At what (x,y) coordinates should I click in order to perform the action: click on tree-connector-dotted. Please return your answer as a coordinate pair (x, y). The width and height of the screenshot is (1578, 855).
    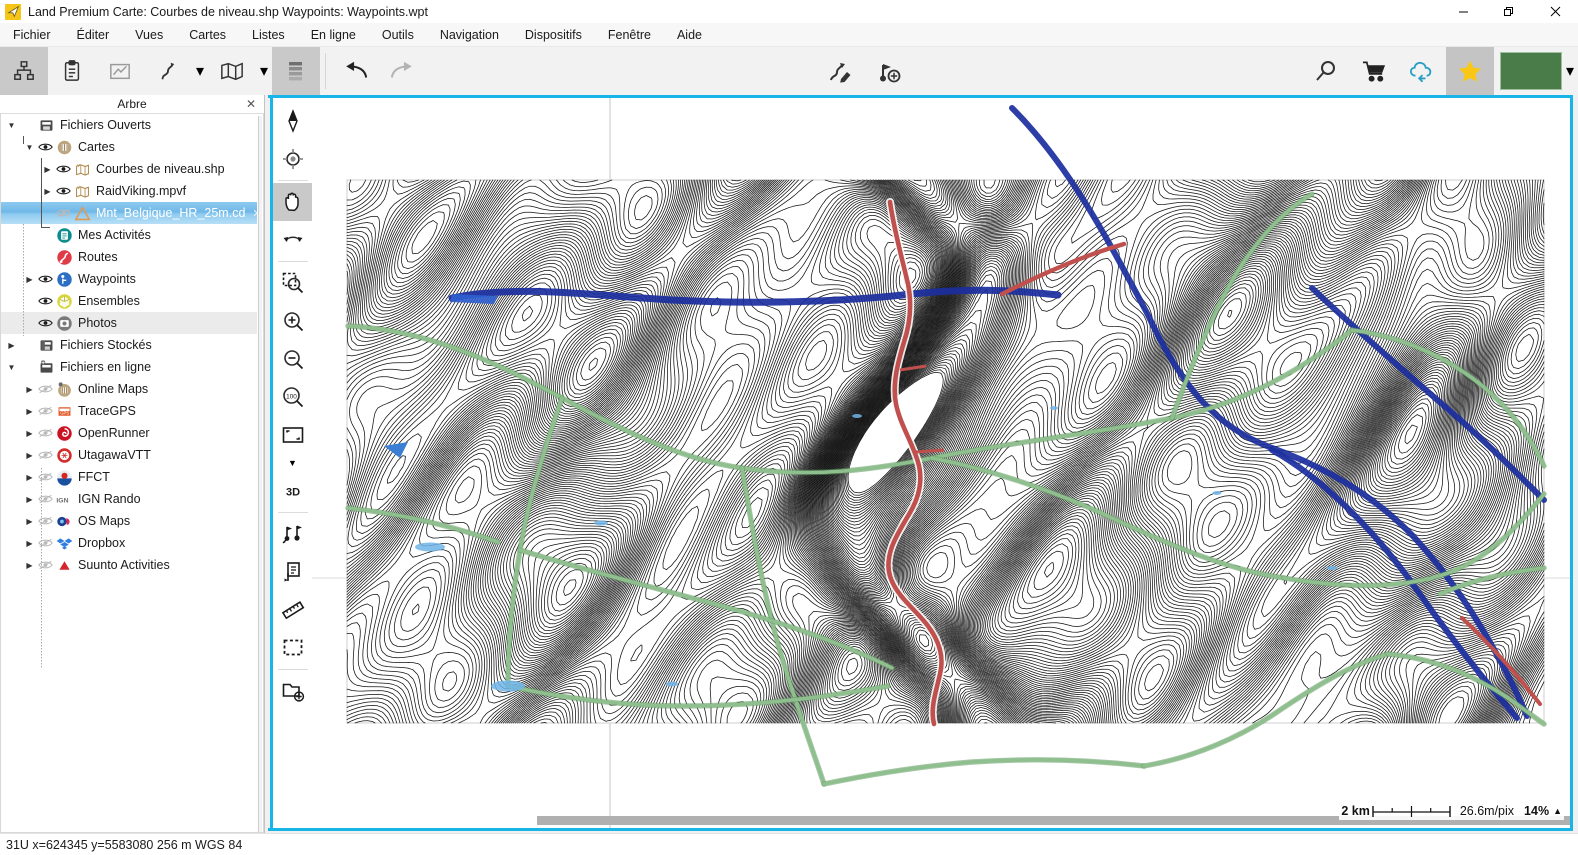
    Looking at the image, I should click on (23, 280).